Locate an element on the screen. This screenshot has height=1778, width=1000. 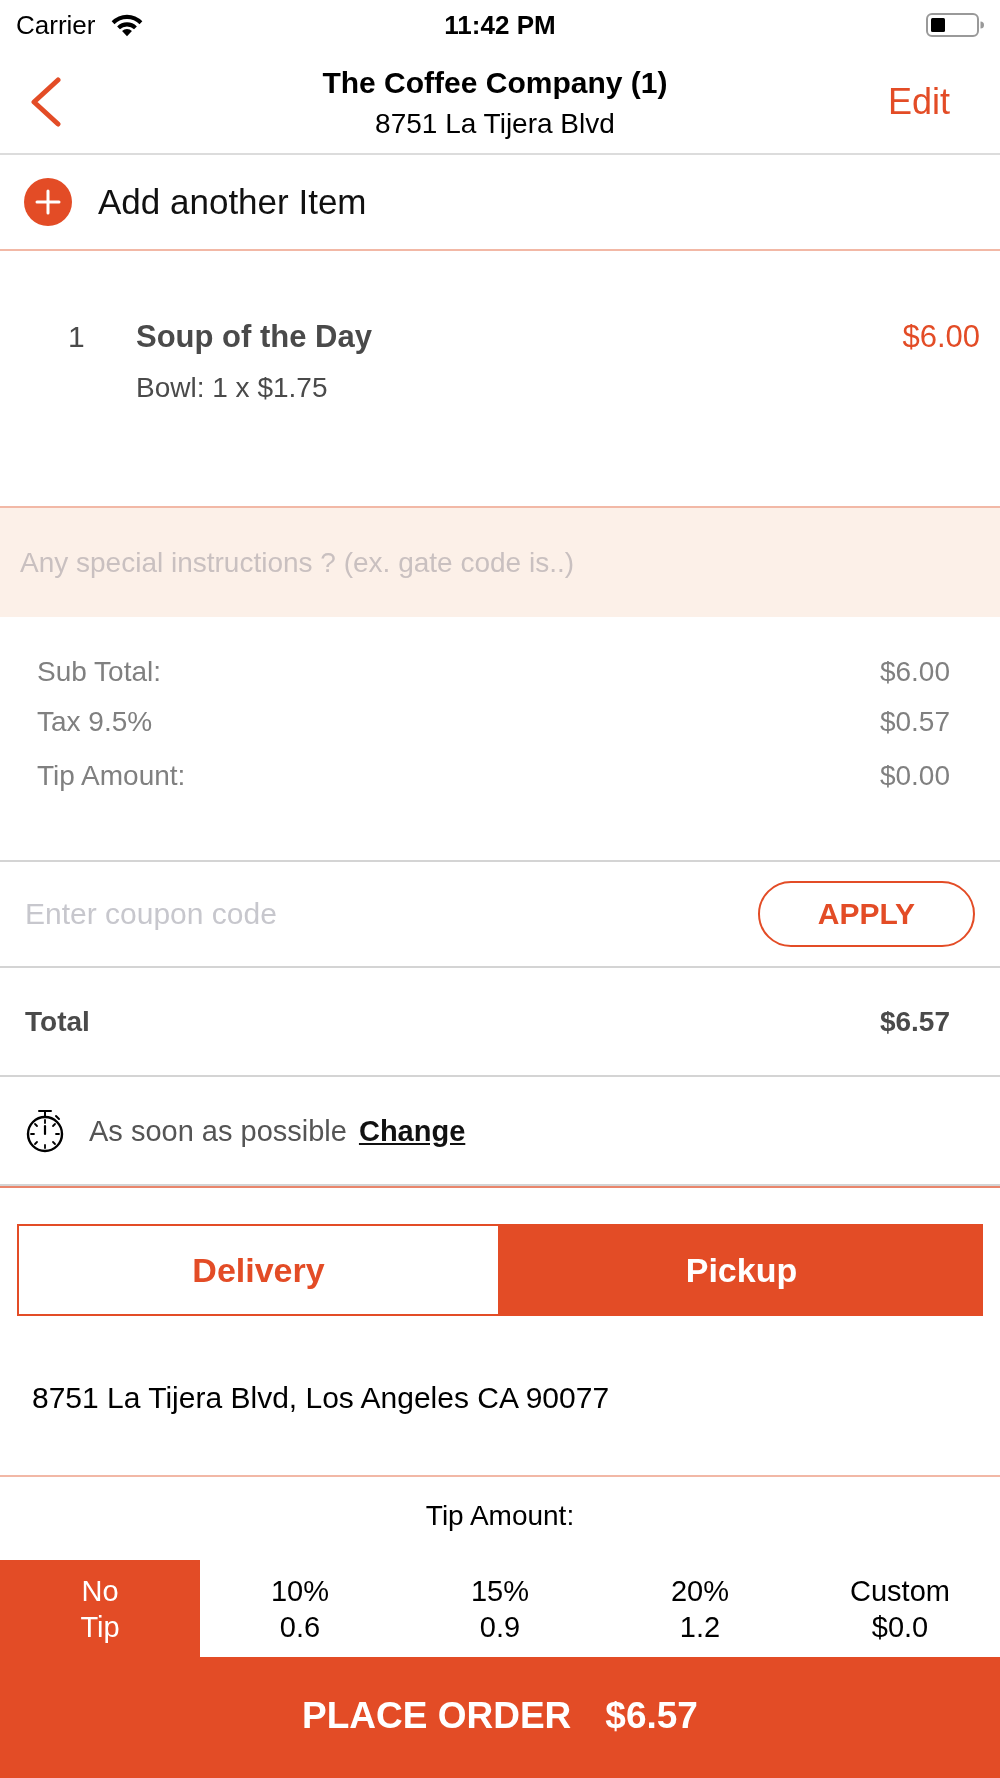
back-chevron-icon is located at coordinates (45, 101).